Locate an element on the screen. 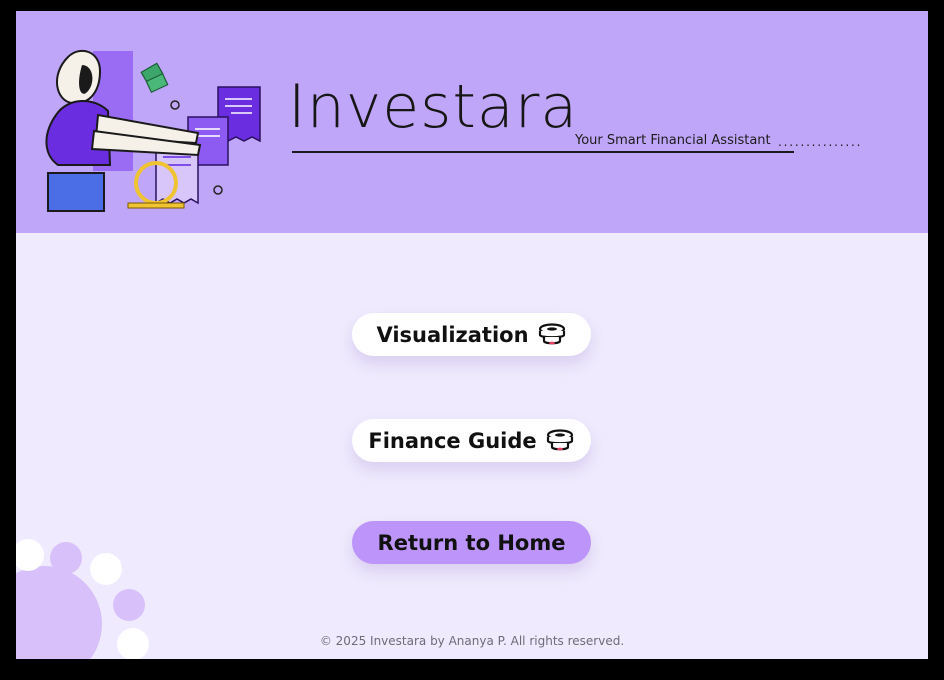 The height and width of the screenshot is (680, 944). visualization-button: Visualization is located at coordinates (471, 334).